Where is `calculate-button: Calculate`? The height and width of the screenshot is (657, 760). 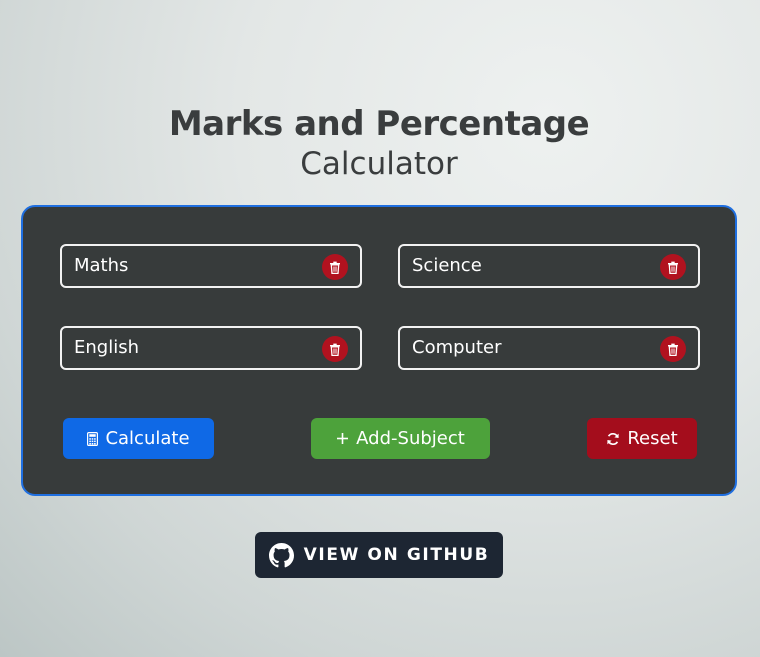 calculate-button: Calculate is located at coordinates (138, 438).